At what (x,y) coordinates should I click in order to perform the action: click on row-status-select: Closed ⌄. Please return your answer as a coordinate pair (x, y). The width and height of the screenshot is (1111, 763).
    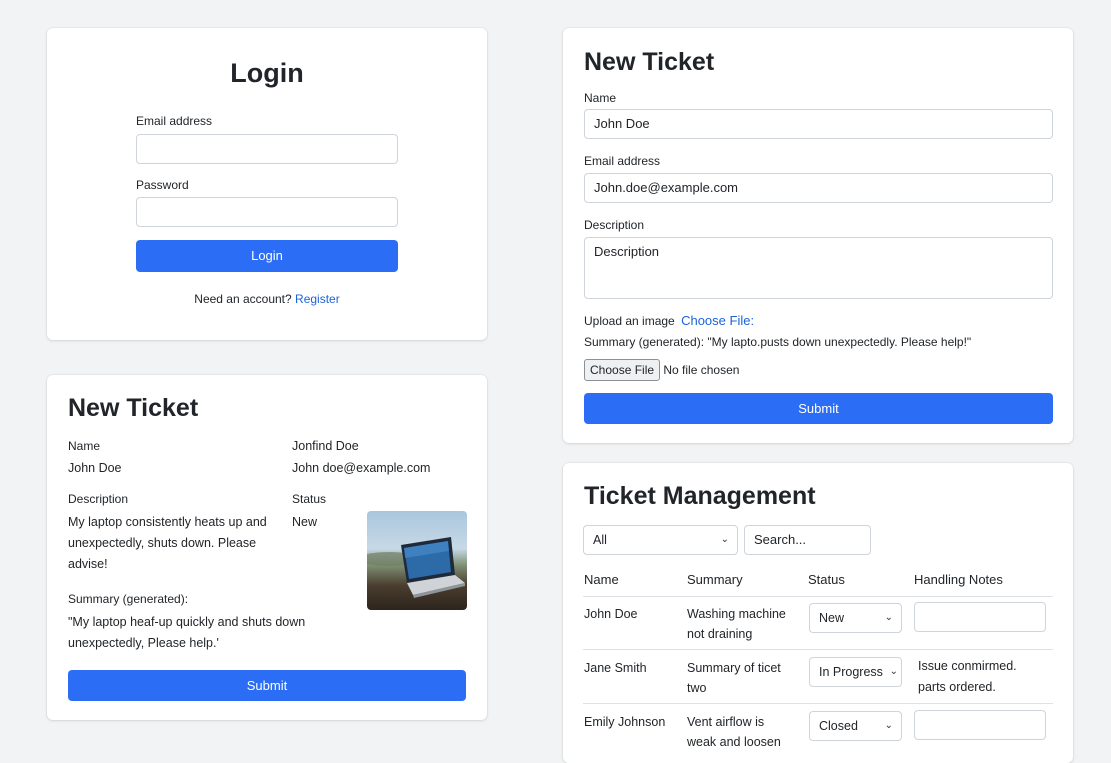
    Looking at the image, I should click on (855, 726).